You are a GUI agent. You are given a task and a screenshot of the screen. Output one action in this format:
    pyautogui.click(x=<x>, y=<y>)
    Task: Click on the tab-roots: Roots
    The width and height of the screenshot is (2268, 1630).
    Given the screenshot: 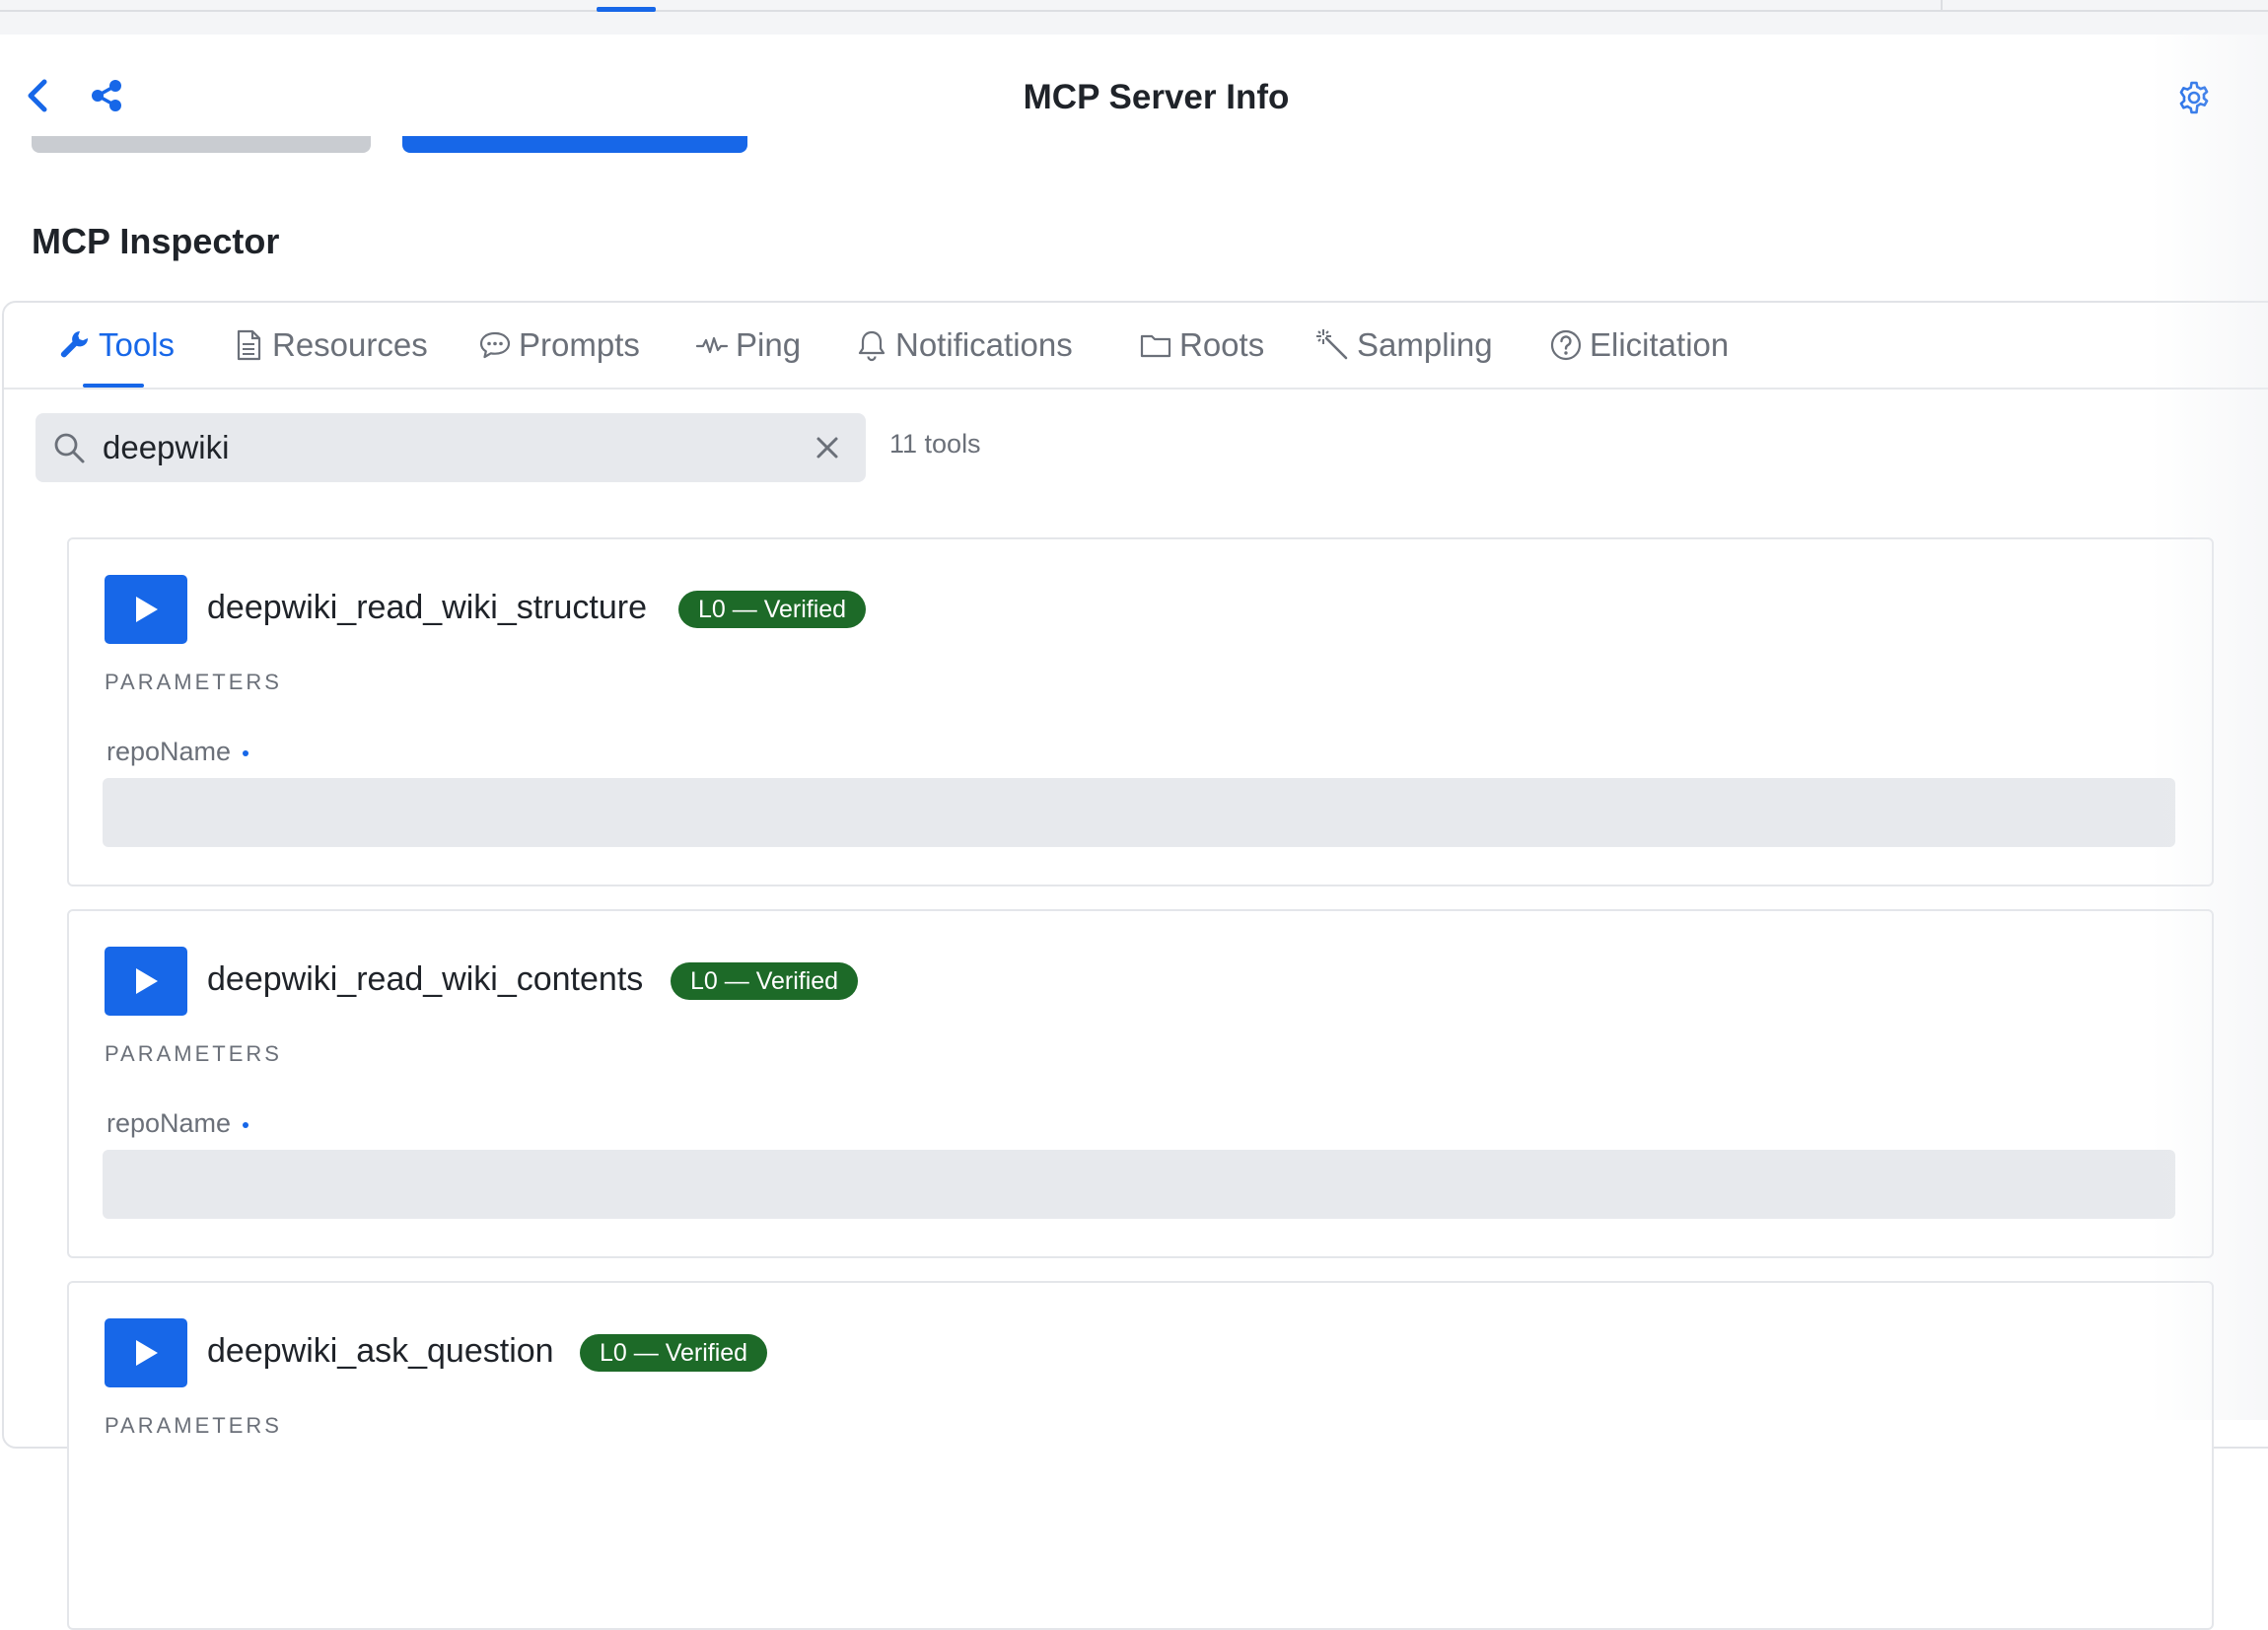 What is the action you would take?
    pyautogui.click(x=1201, y=345)
    